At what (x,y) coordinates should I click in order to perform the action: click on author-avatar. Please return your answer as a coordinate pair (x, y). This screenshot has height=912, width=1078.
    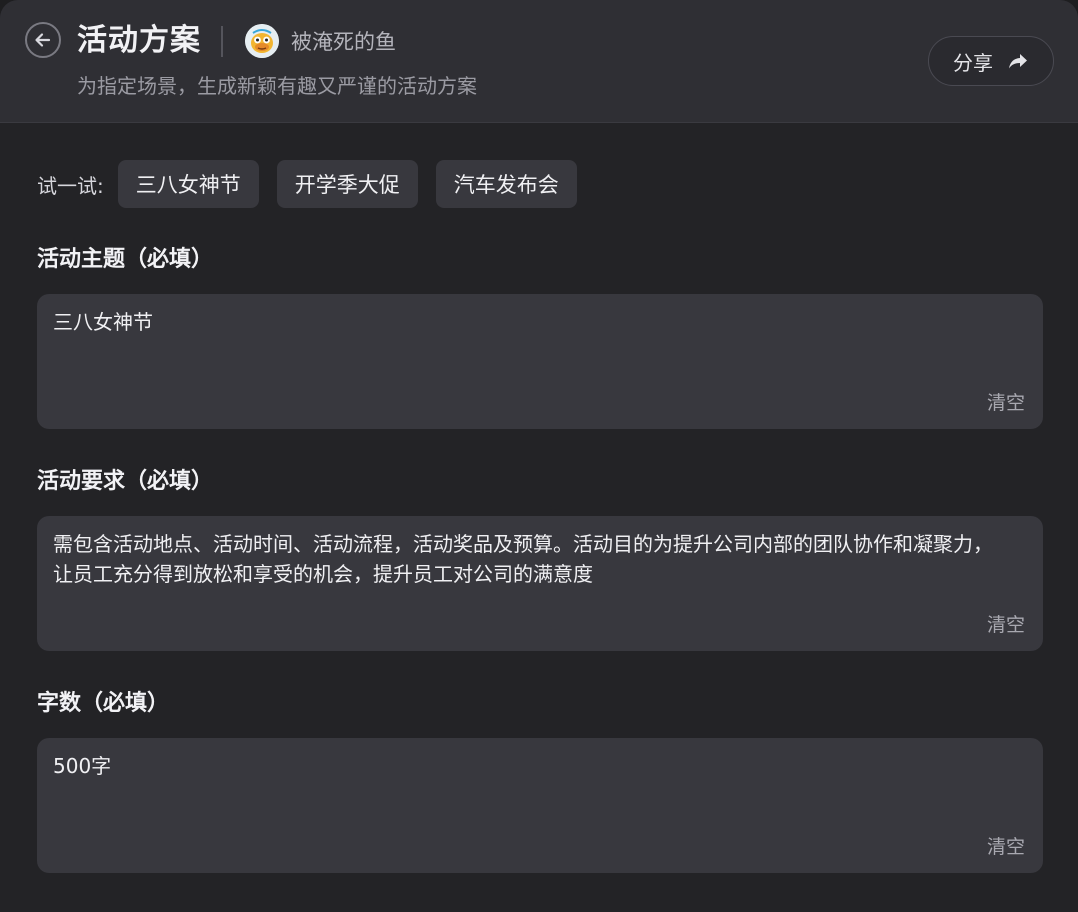
    Looking at the image, I should click on (262, 41).